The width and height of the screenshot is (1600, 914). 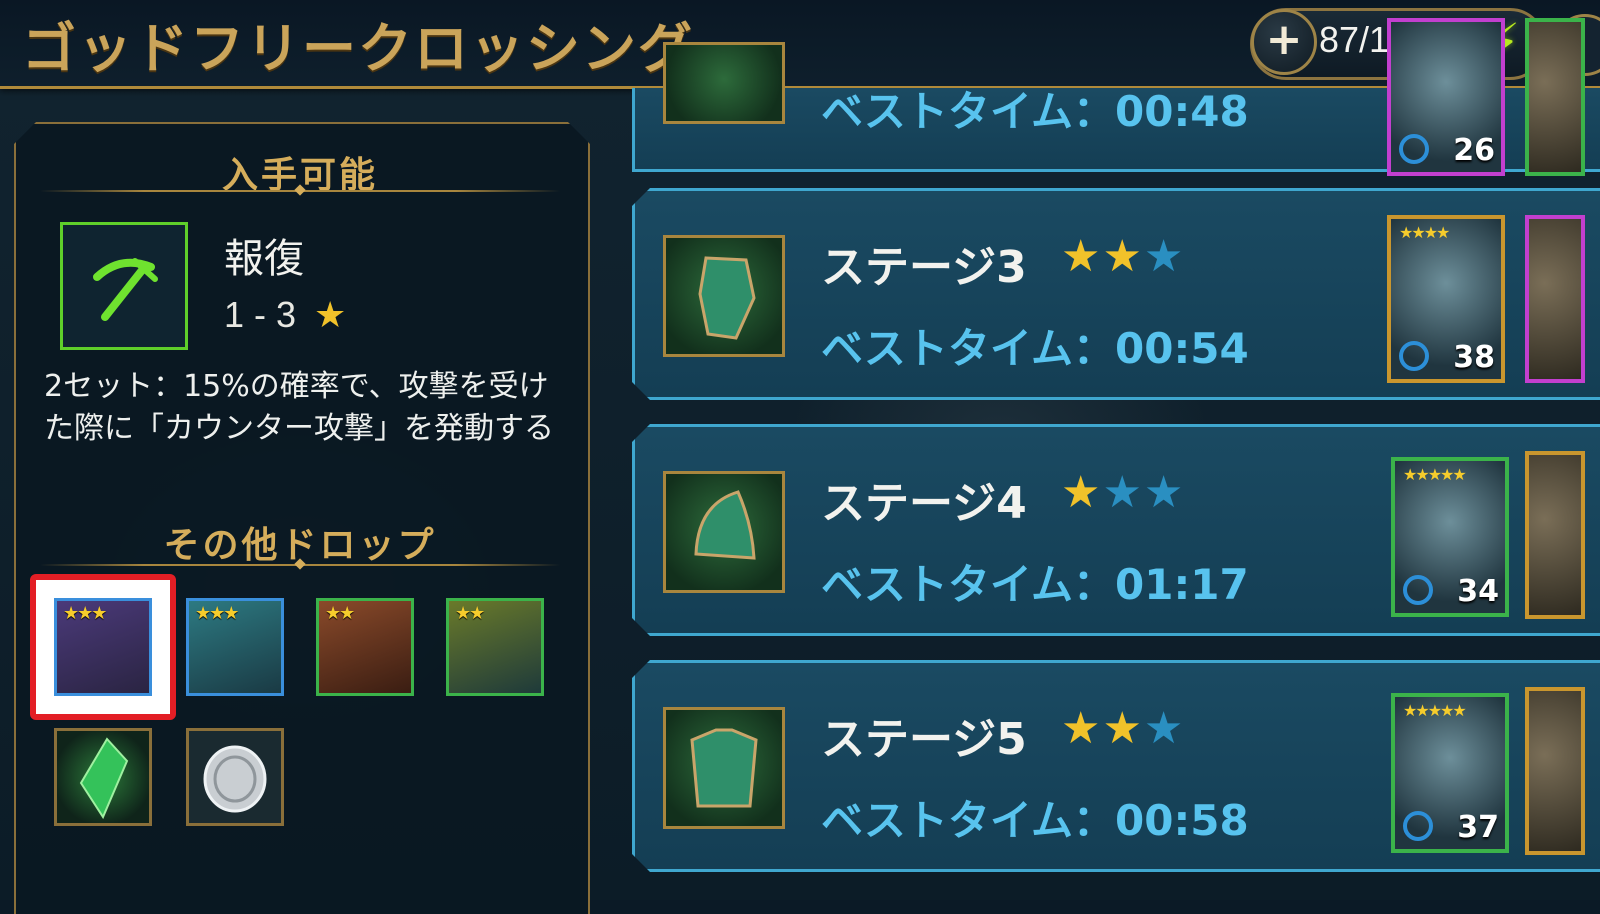 I want to click on stage-card-2: ベストタイム：00:48 26, so click(x=1116, y=97).